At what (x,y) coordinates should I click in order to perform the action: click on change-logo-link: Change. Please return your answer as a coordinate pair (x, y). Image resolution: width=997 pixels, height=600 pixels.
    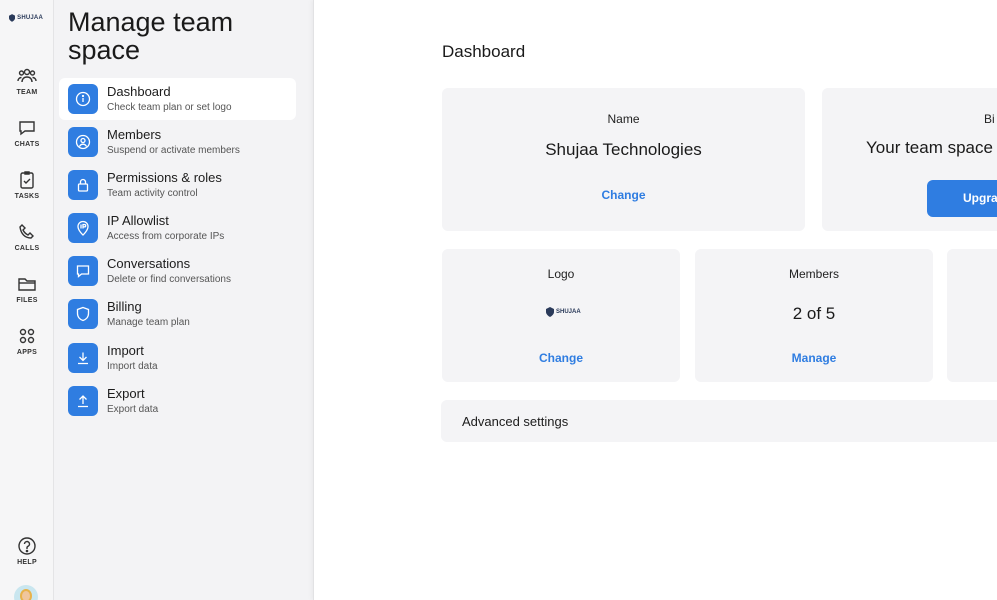
    Looking at the image, I should click on (561, 358).